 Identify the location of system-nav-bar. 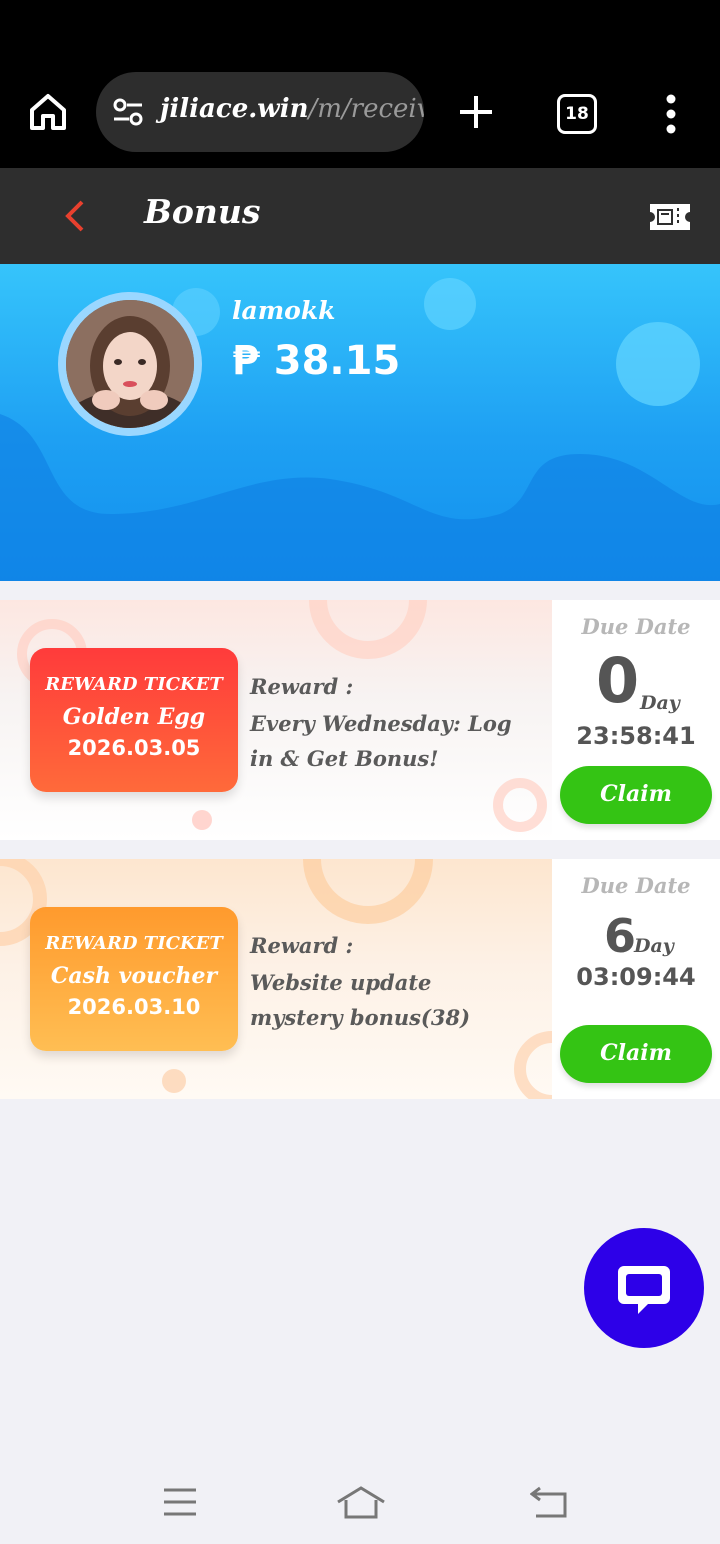
(360, 1502).